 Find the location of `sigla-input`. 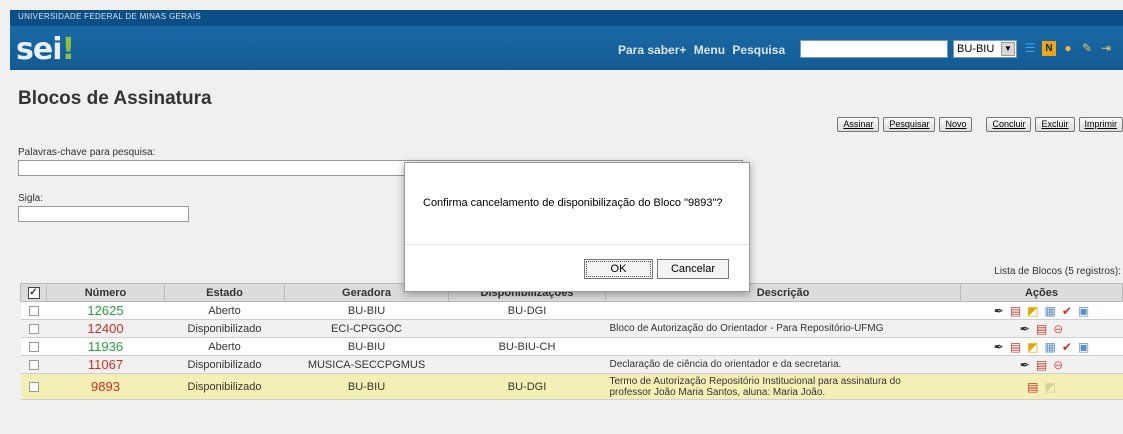

sigla-input is located at coordinates (103, 214).